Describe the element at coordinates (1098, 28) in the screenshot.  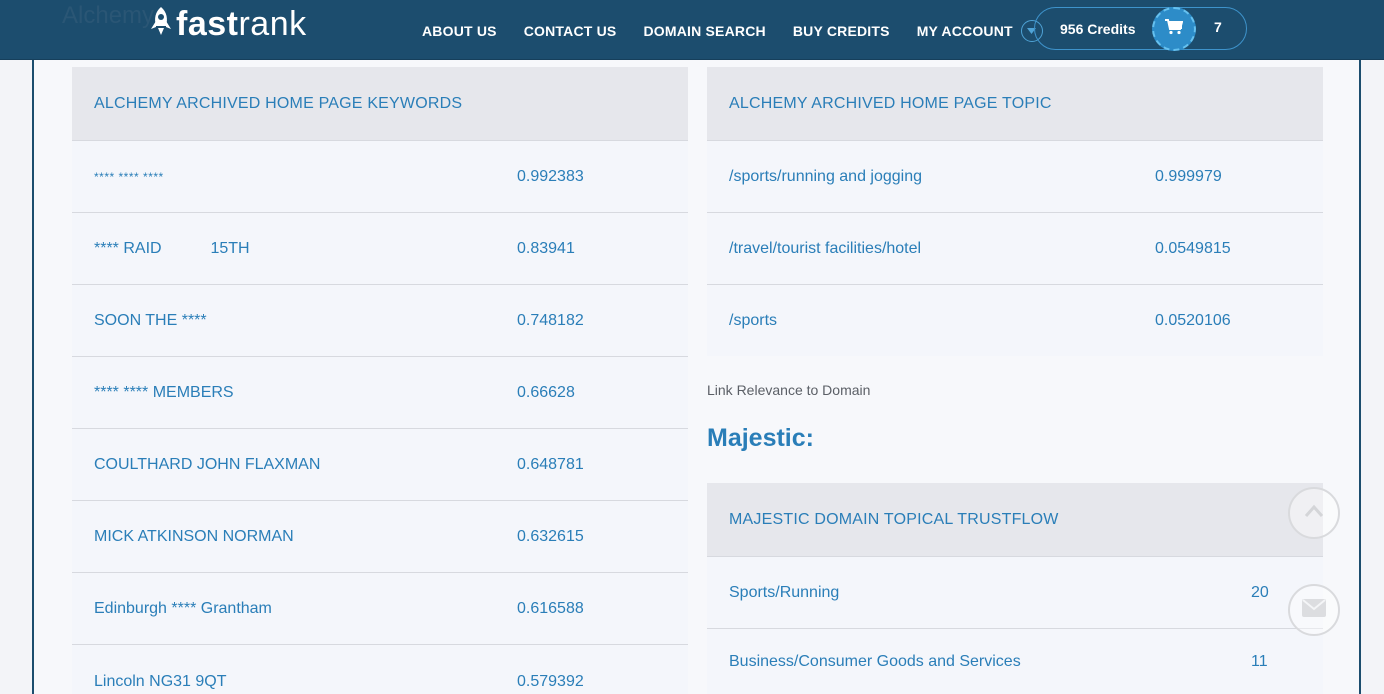
I see `credits-count: 956 Credits` at that location.